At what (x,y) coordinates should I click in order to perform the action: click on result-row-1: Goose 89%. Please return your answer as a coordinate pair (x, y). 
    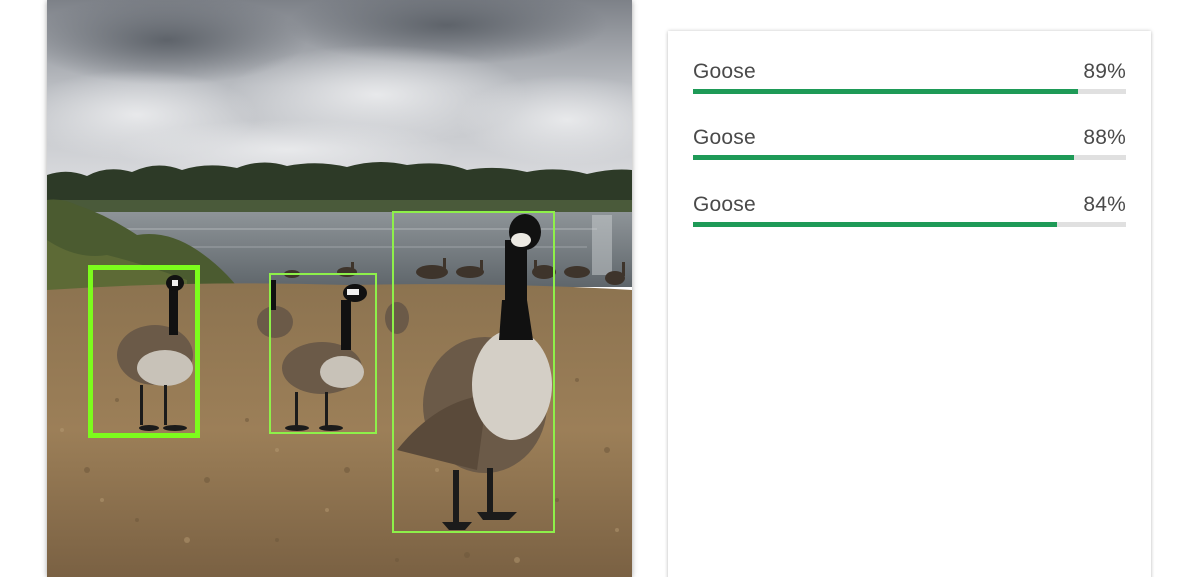
    Looking at the image, I should click on (909, 78).